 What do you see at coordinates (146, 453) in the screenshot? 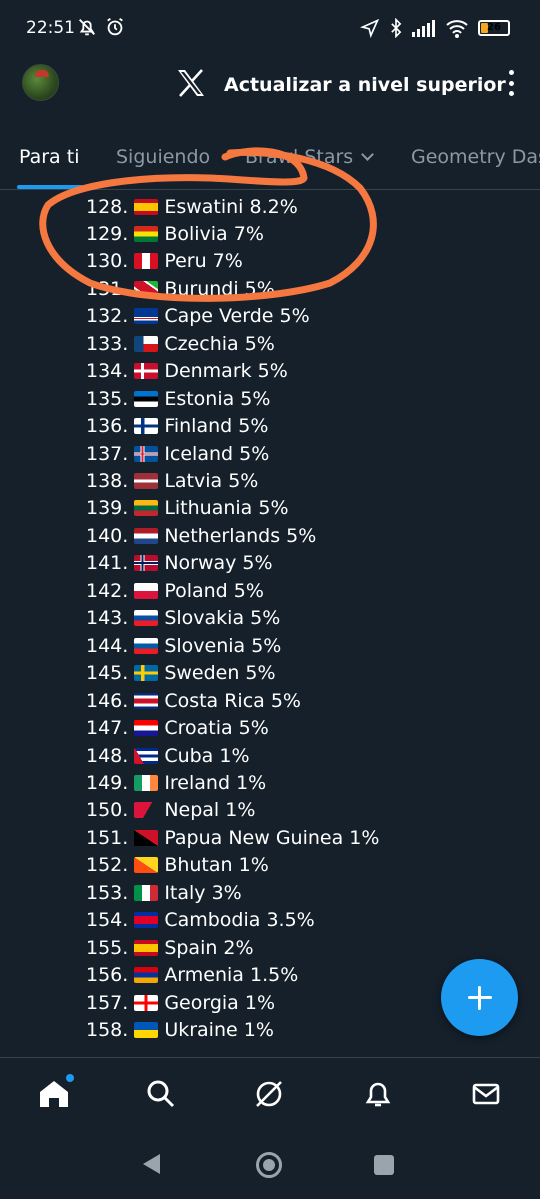
I see `flag-is-icon` at bounding box center [146, 453].